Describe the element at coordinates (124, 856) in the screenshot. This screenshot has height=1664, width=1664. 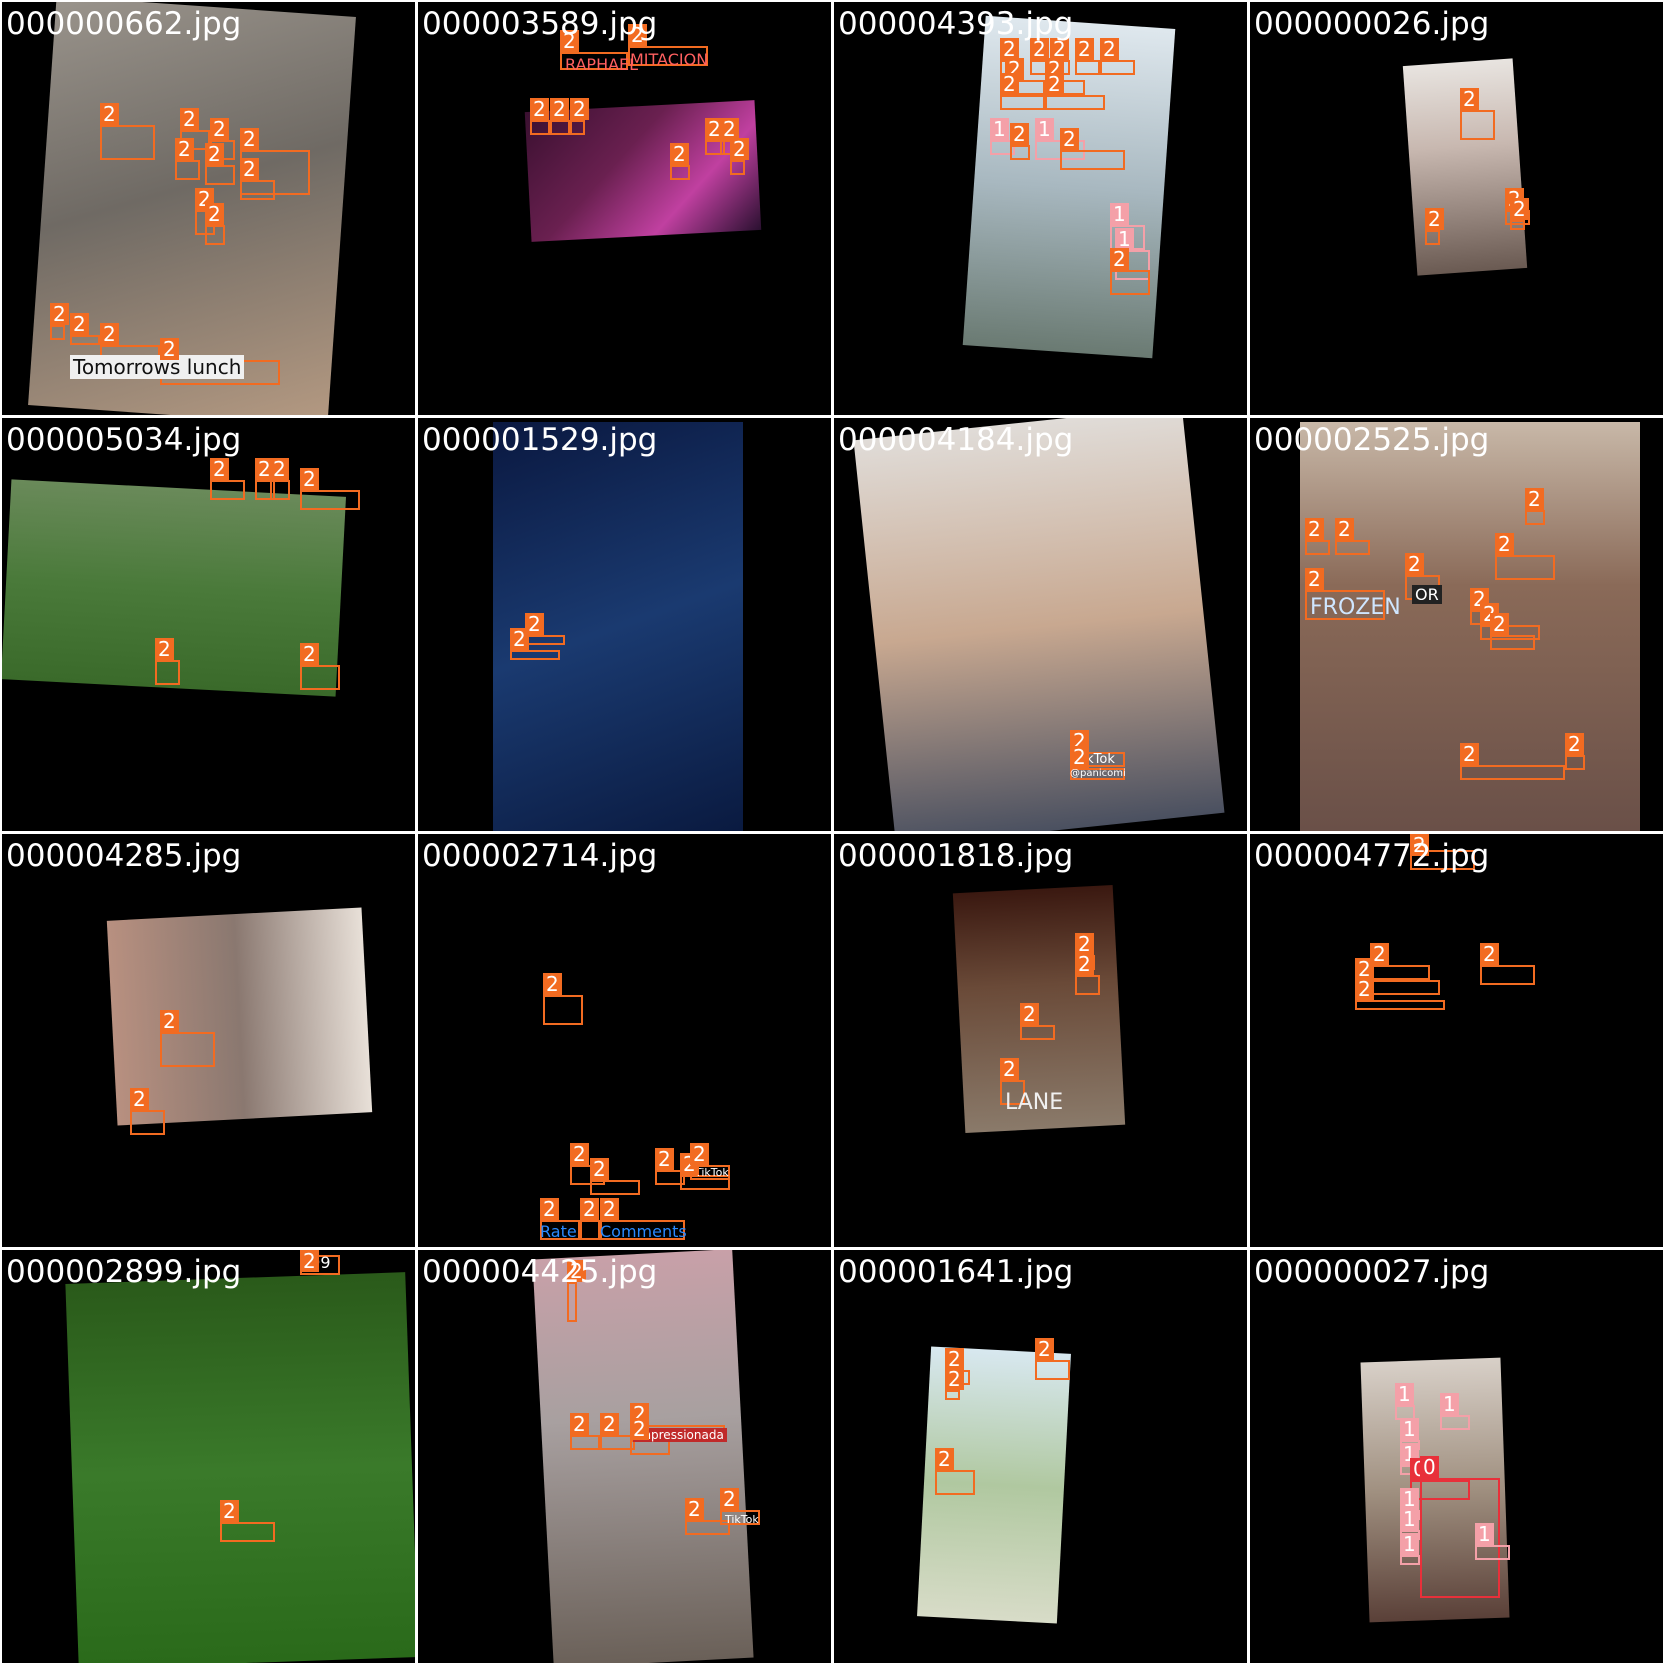
I see `tile-filename: 000004285.jpg` at that location.